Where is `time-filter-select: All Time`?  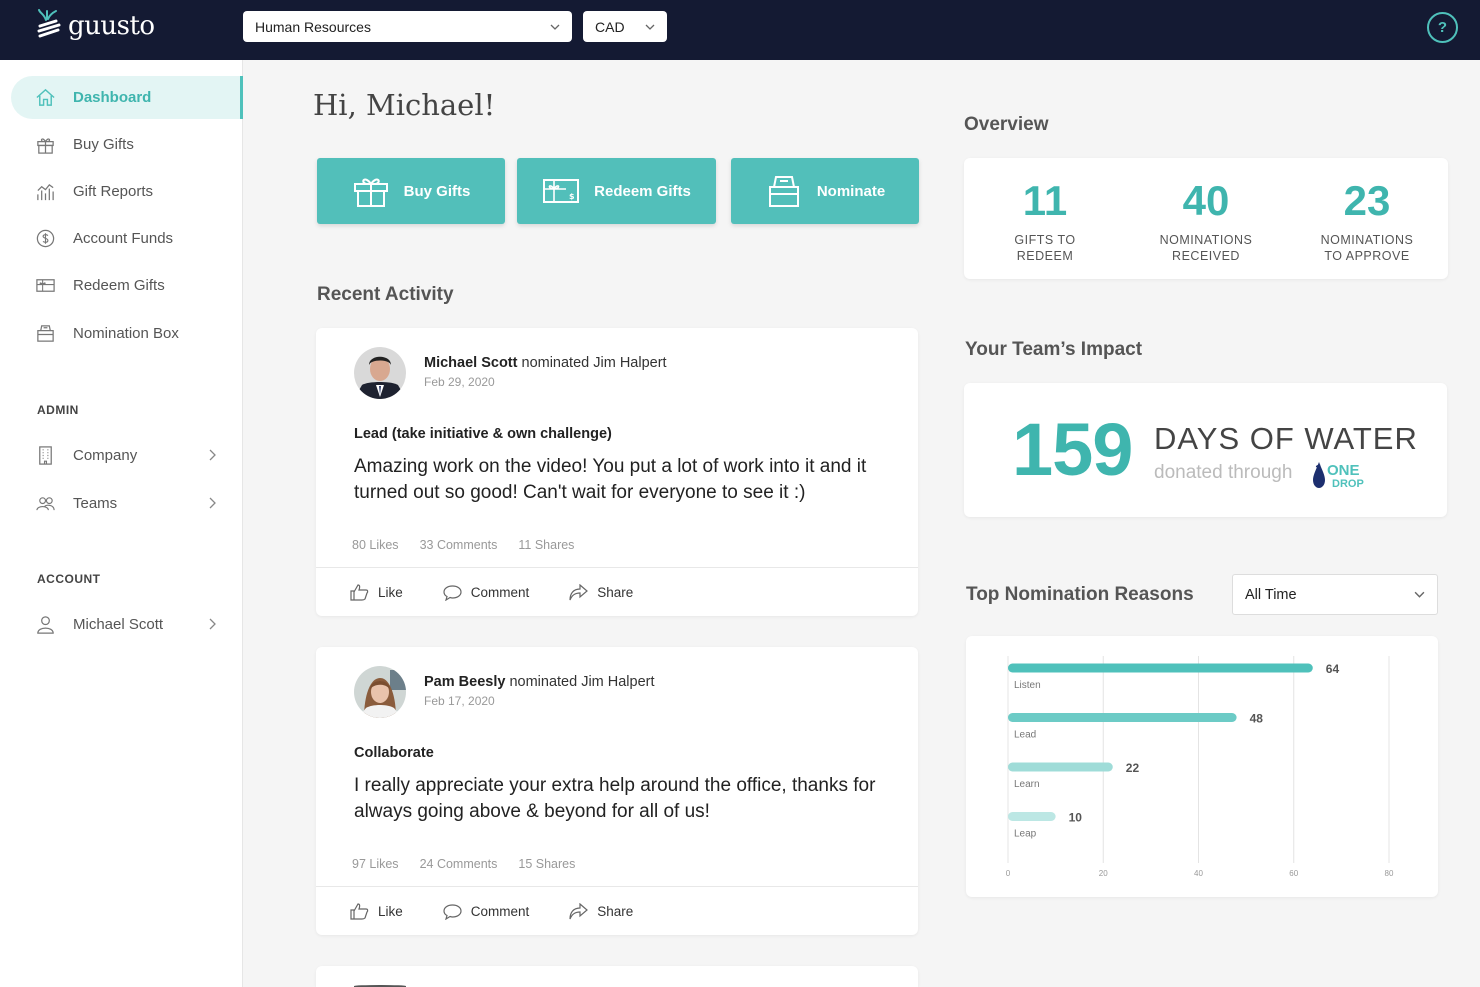 time-filter-select: All Time is located at coordinates (1335, 594).